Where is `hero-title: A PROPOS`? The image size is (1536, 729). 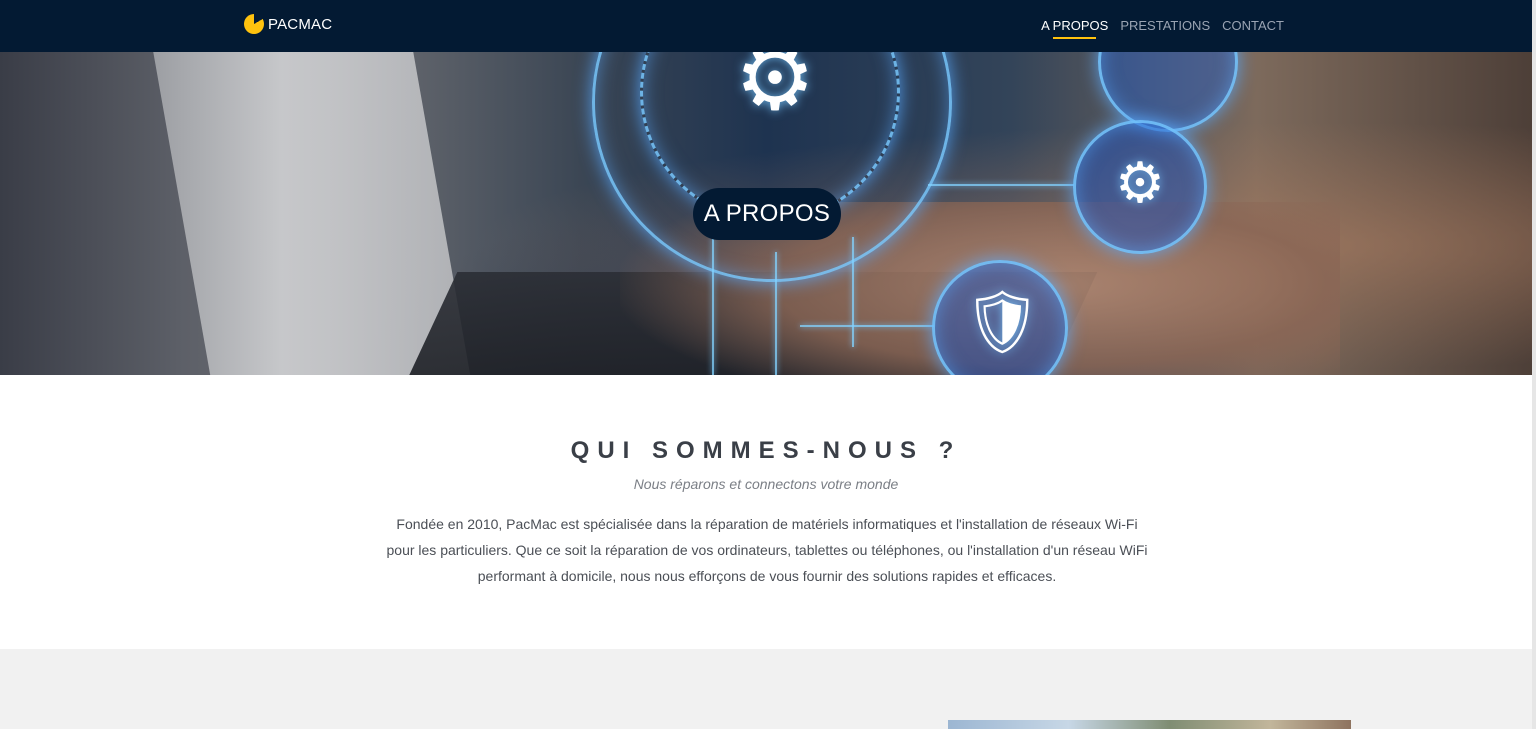 hero-title: A PROPOS is located at coordinates (767, 214).